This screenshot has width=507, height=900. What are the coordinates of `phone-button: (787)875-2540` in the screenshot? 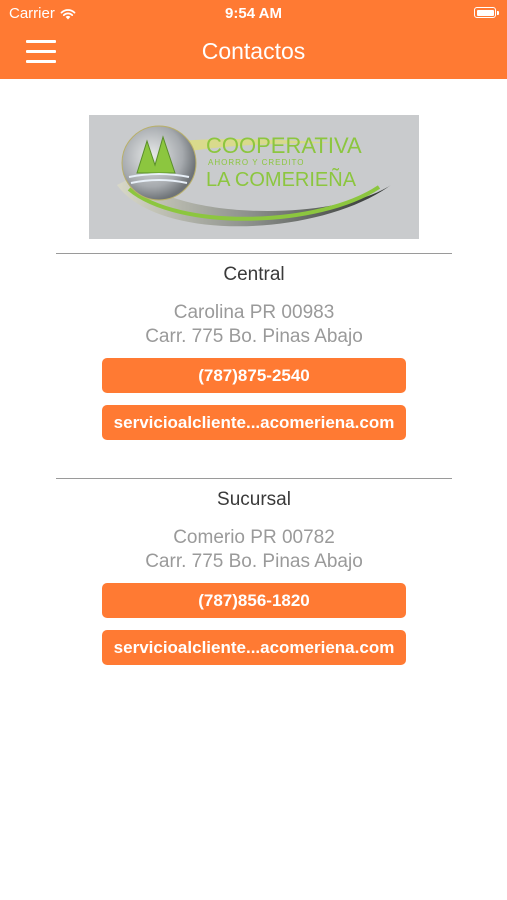 It's located at (254, 375).